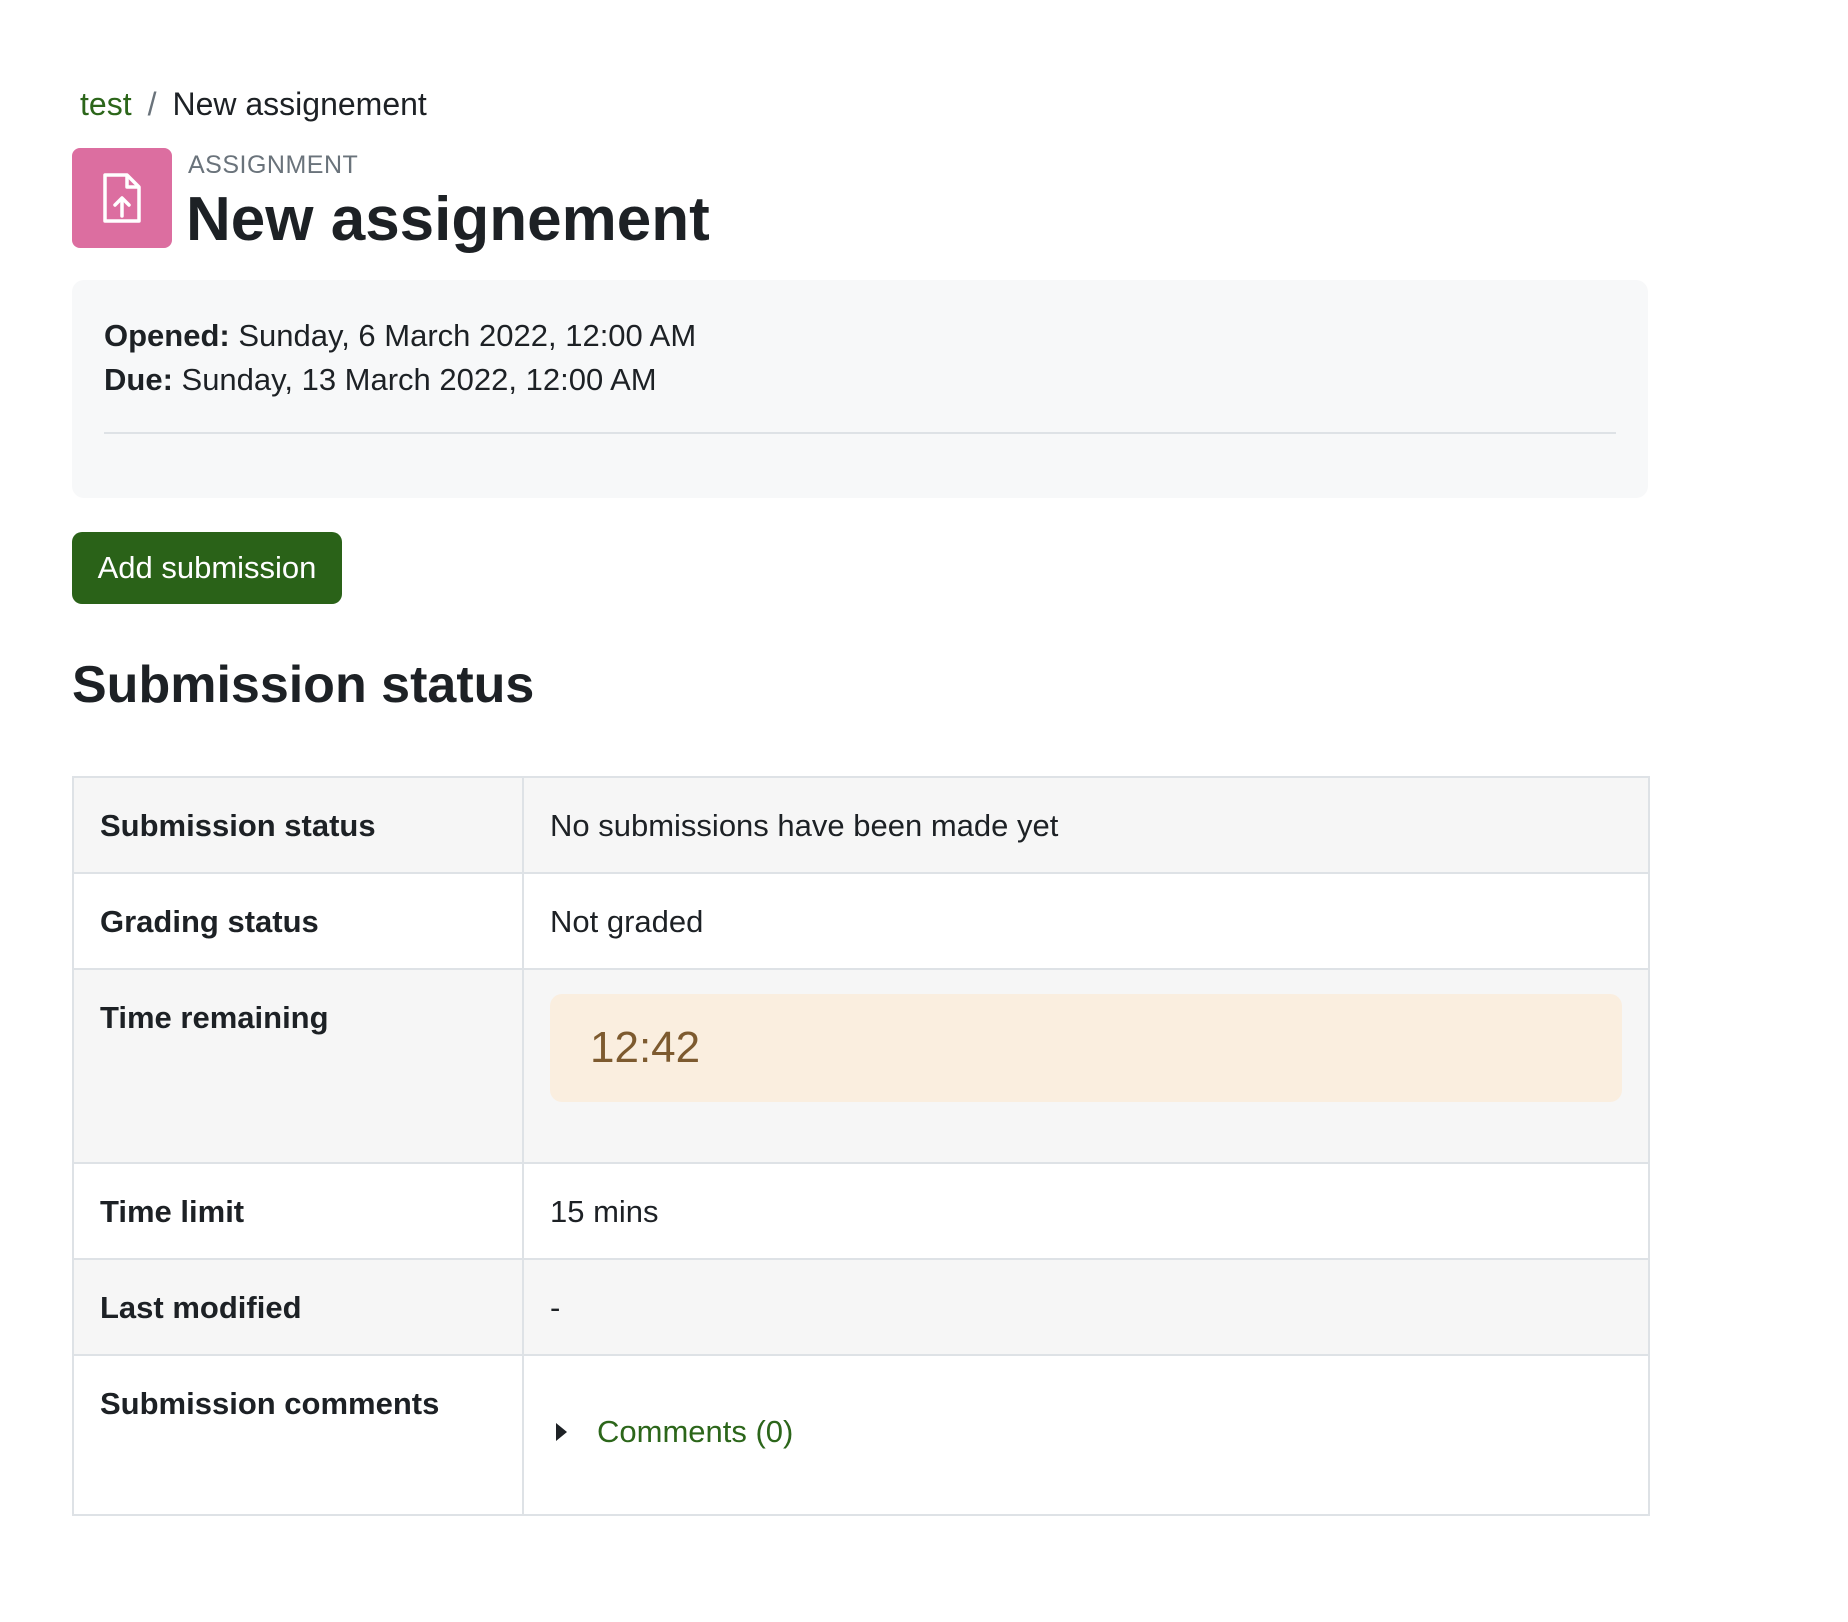  Describe the element at coordinates (298, 921) in the screenshot. I see `row-label-grading-status: Grading status` at that location.